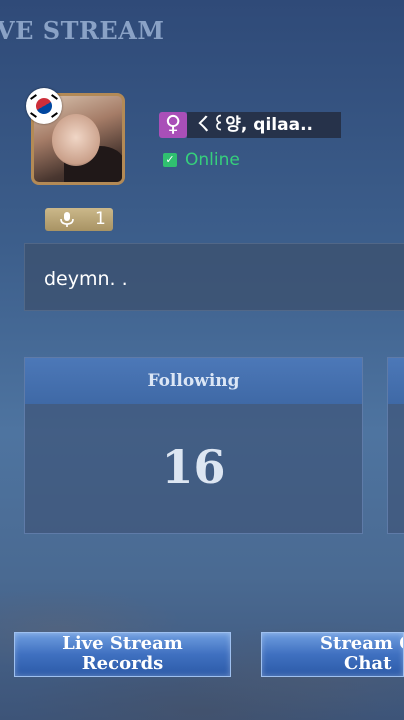 The image size is (404, 720). What do you see at coordinates (79, 219) in the screenshot?
I see `mic-badge: 1` at bounding box center [79, 219].